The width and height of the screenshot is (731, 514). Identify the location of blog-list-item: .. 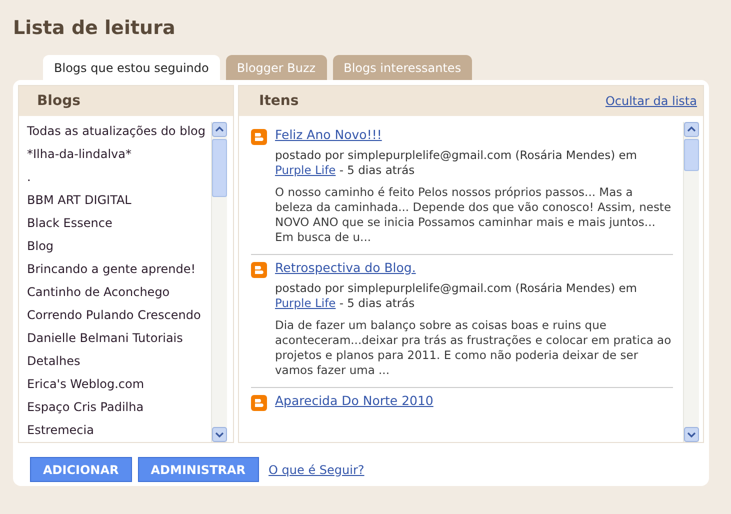
(119, 179).